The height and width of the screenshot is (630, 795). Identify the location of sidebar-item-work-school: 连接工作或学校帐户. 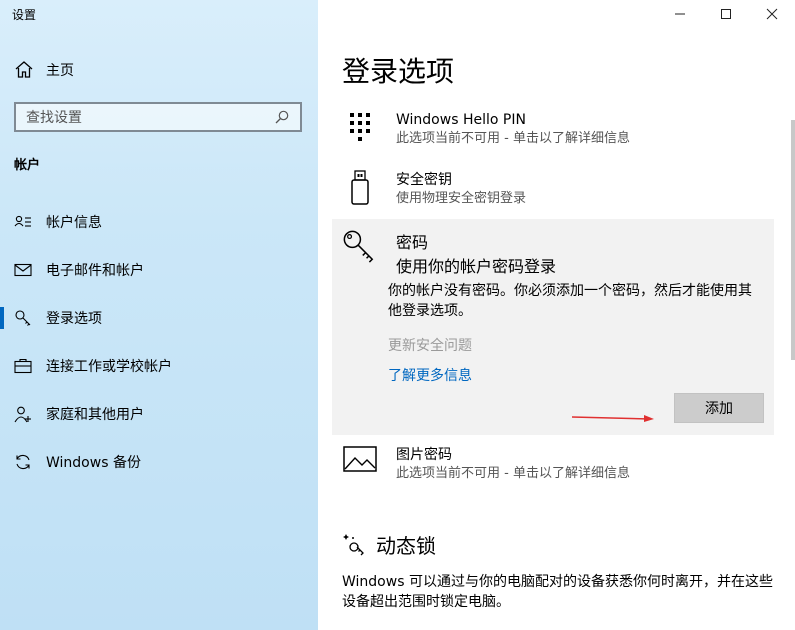
(159, 366).